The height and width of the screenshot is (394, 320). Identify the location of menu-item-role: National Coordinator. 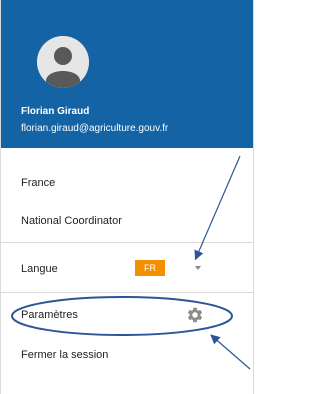
(71, 221).